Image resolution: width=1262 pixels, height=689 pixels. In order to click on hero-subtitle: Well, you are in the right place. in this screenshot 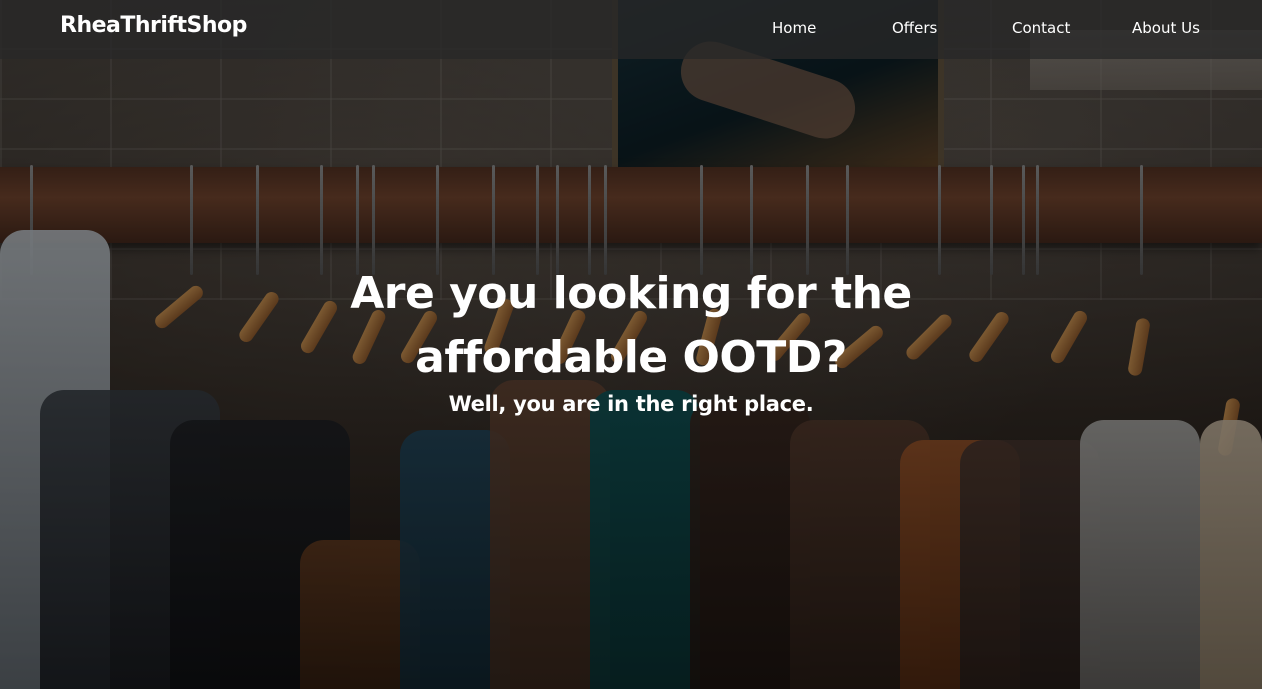, I will do `click(631, 404)`.